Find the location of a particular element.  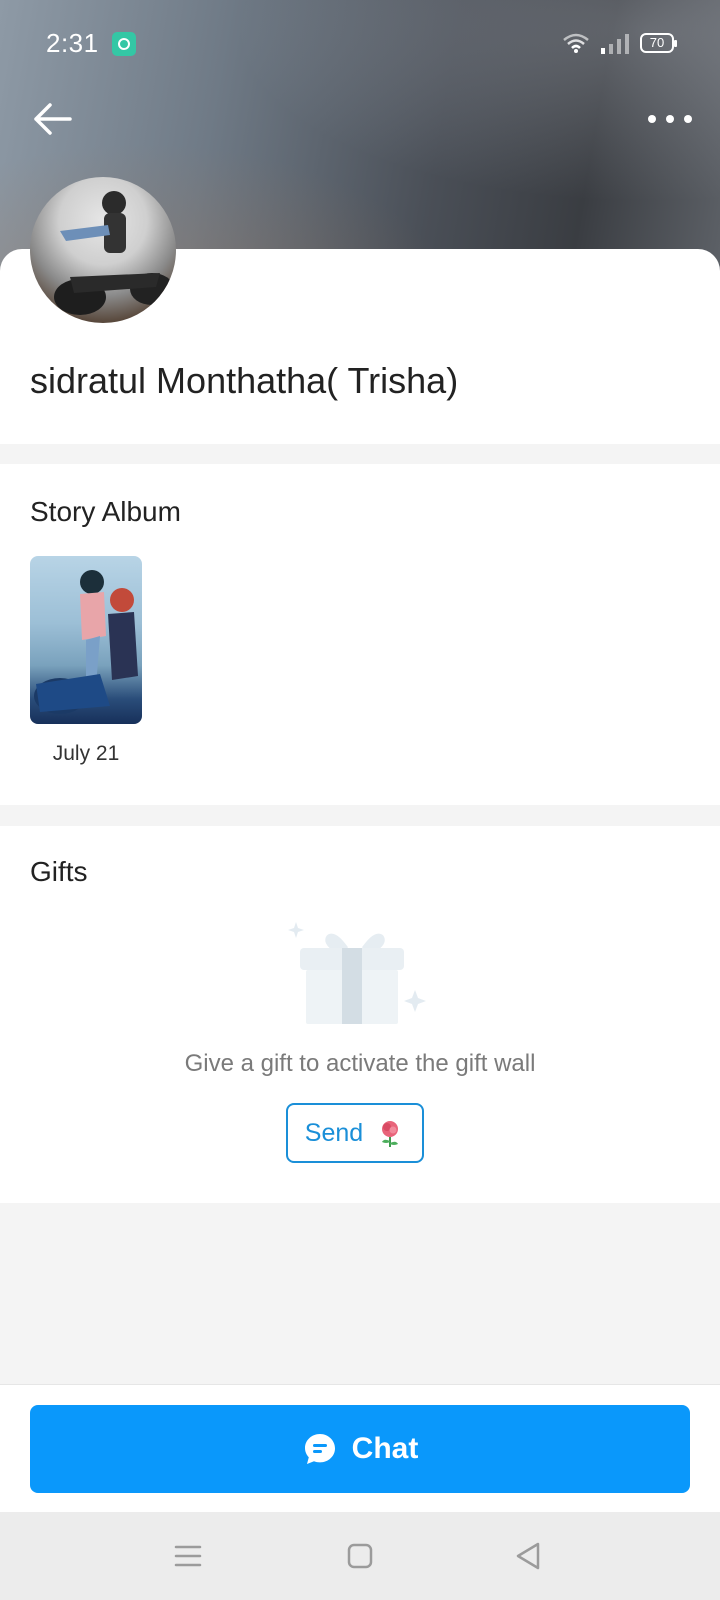

status-time: 2:31 is located at coordinates (72, 43).